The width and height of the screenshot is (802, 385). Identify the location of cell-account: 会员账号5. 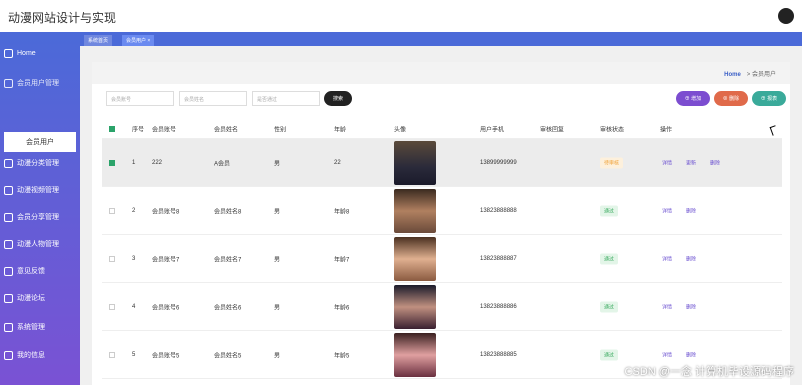
(166, 356).